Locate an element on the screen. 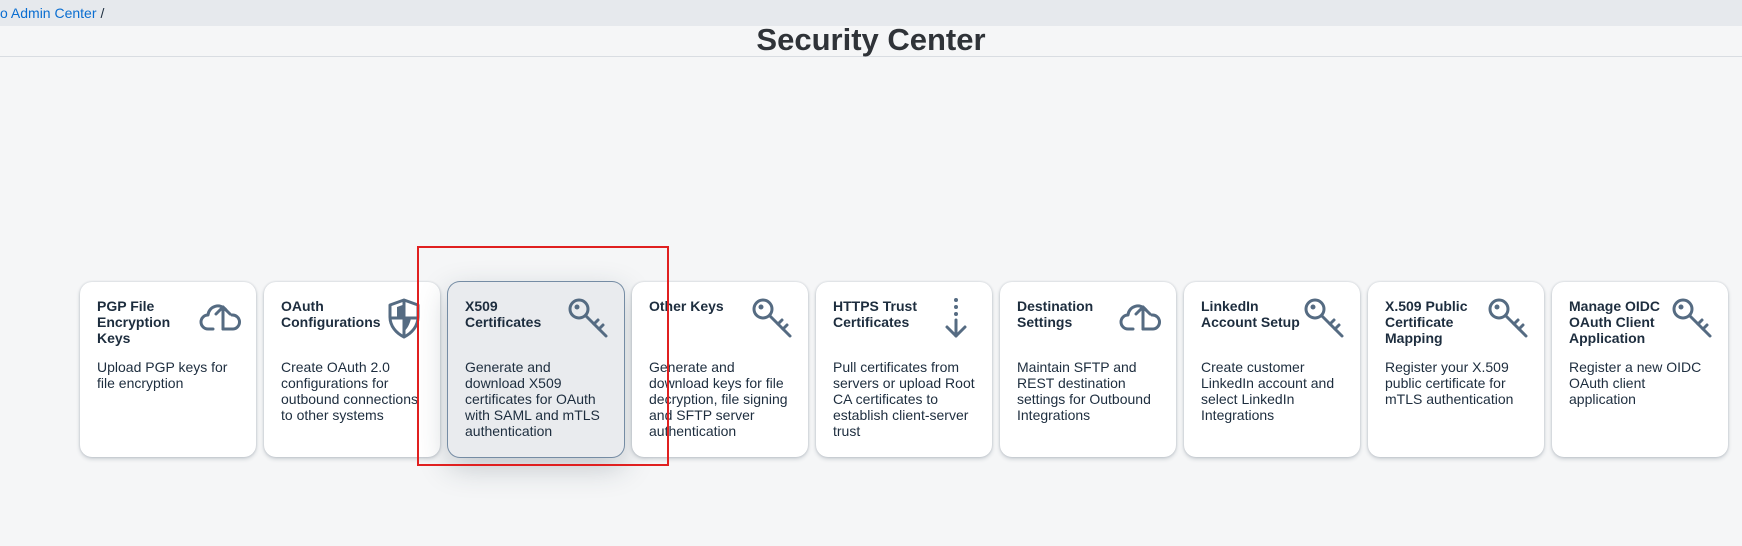  tile-title: Manage OIDC OAuth Client Application is located at coordinates (1615, 322).